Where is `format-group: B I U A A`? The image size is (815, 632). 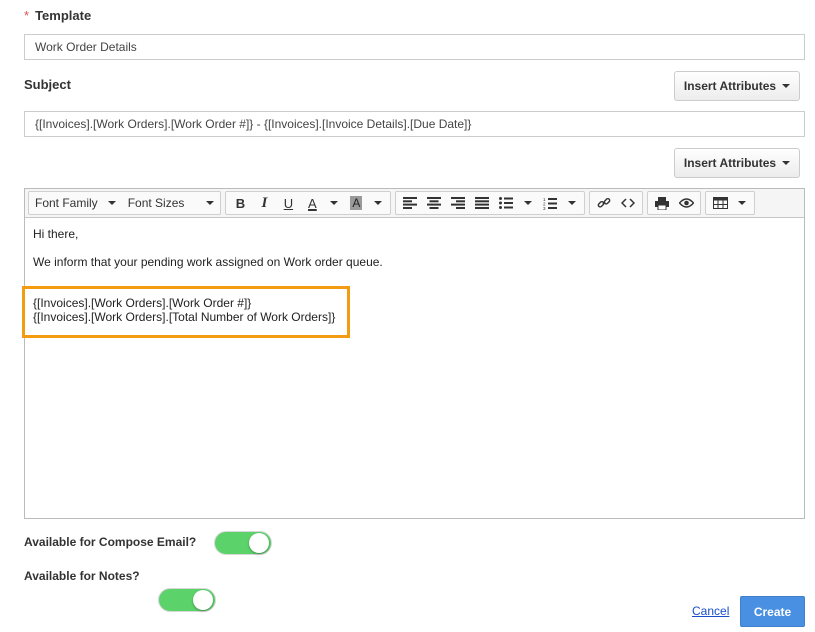
format-group: B I U A A is located at coordinates (308, 203).